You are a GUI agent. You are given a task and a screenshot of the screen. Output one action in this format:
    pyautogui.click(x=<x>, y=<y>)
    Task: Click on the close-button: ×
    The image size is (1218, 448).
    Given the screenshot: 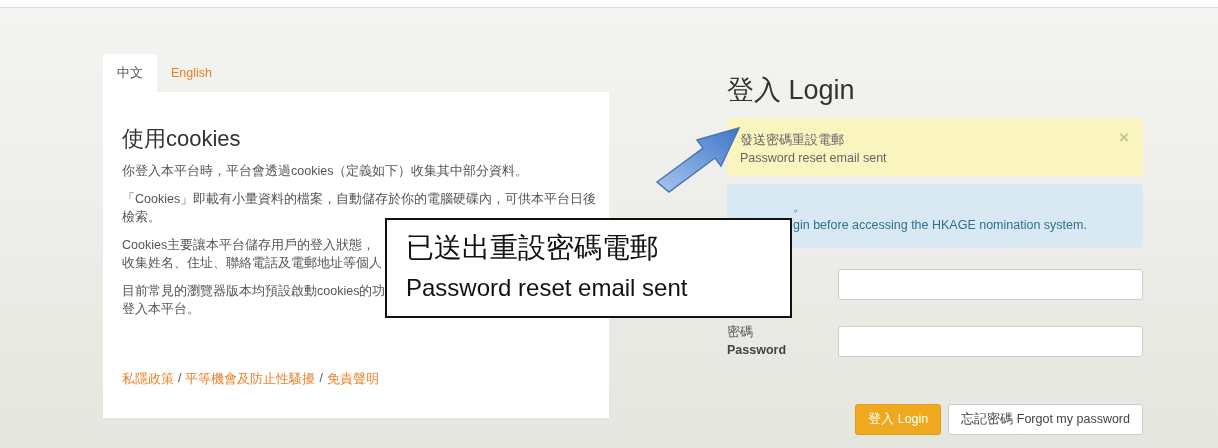 What is the action you would take?
    pyautogui.click(x=1124, y=137)
    